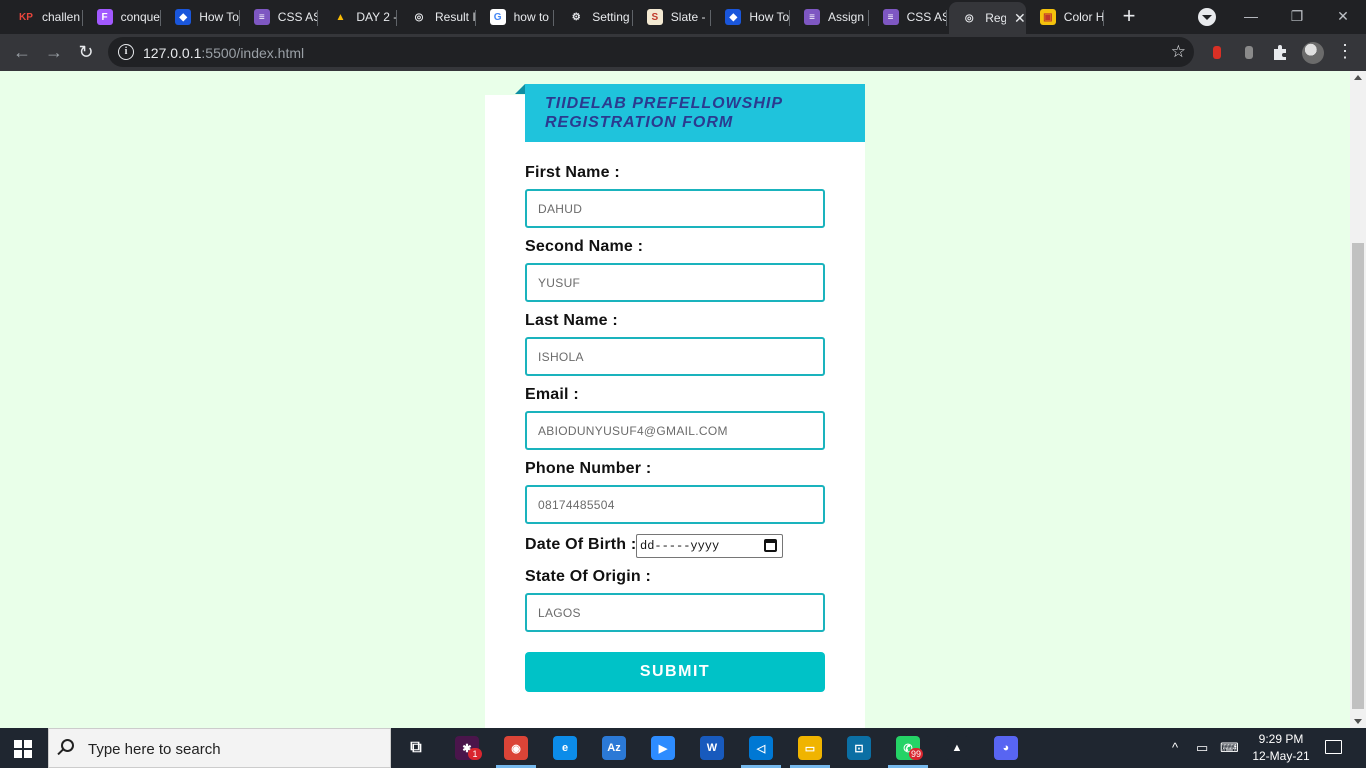 The image size is (1366, 768). Describe the element at coordinates (1251, 16) in the screenshot. I see `minimize-button: —` at that location.